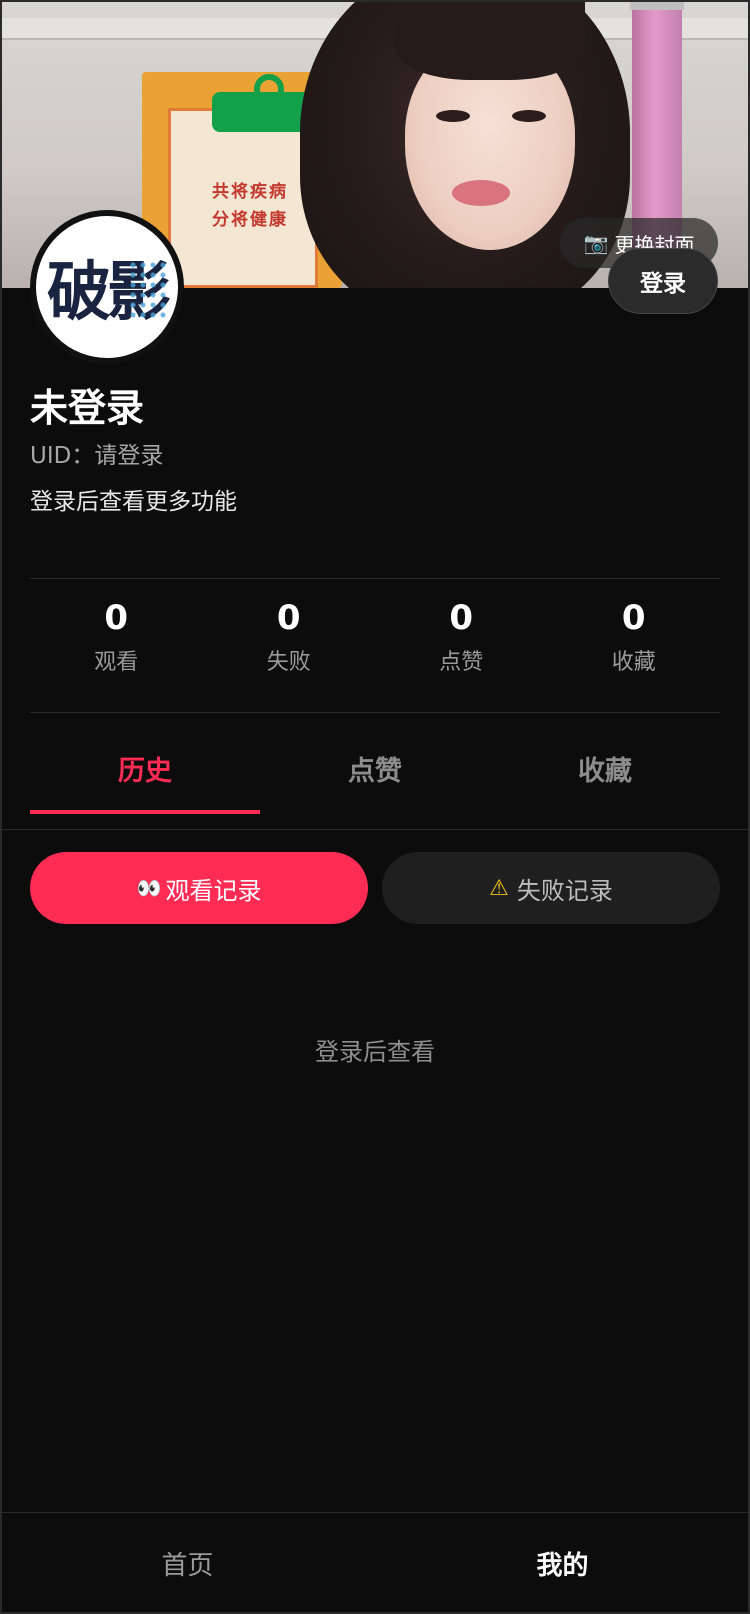  Describe the element at coordinates (288, 662) in the screenshot. I see `stat-label: 失败` at that location.